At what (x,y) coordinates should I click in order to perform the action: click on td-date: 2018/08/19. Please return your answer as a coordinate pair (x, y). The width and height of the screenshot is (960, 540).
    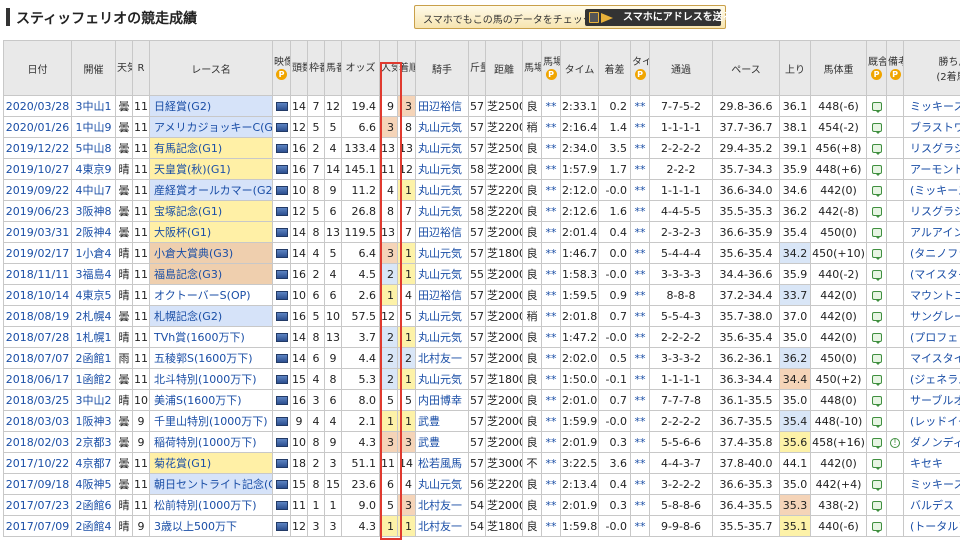
    Looking at the image, I should click on (37, 316).